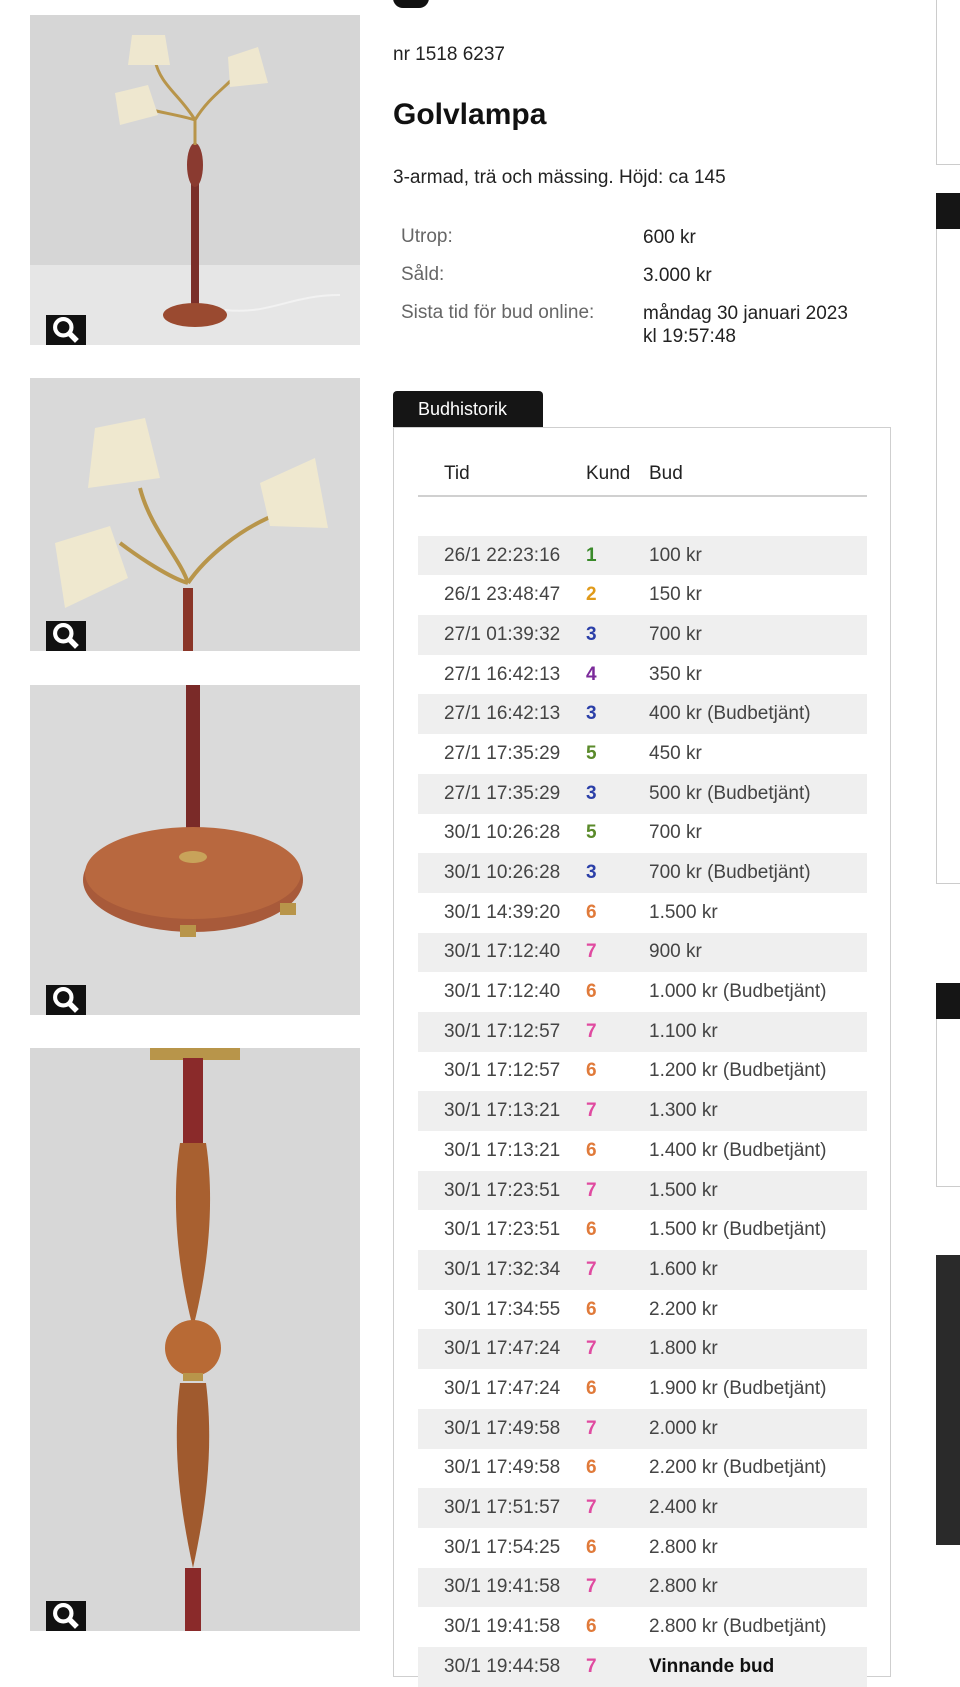 The width and height of the screenshot is (960, 1687). Describe the element at coordinates (948, 1001) in the screenshot. I see `side-panel-header` at that location.